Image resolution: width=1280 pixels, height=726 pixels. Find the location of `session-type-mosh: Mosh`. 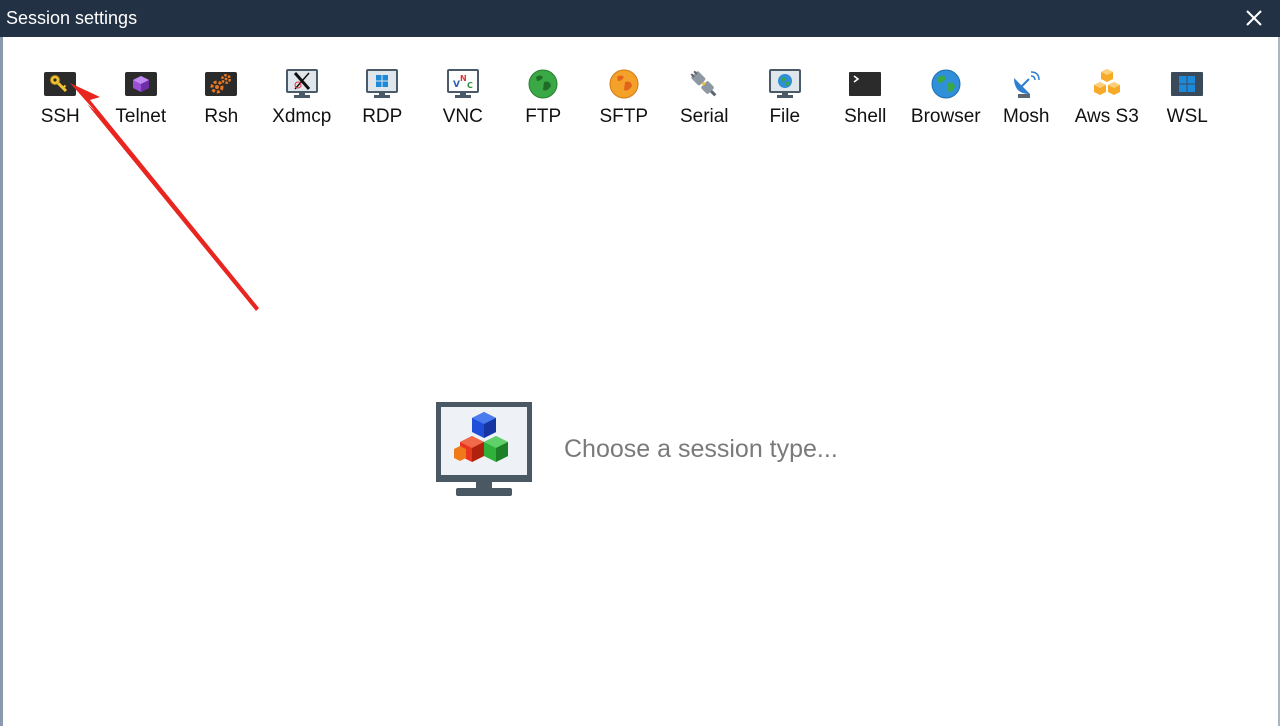

session-type-mosh: Mosh is located at coordinates (1026, 97).